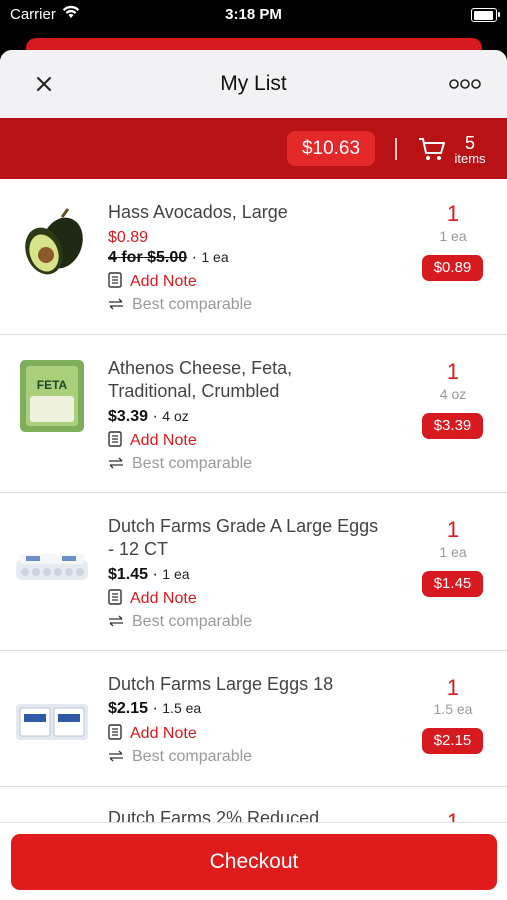 The width and height of the screenshot is (507, 900). I want to click on summary-divider, so click(396, 149).